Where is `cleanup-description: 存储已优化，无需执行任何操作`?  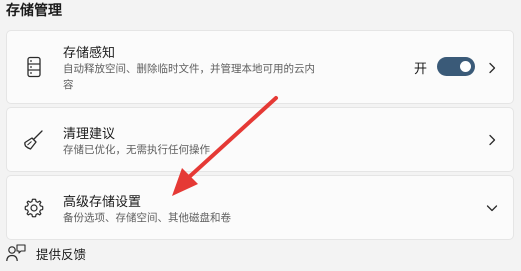
cleanup-description: 存储已优化，无需执行任何操作 is located at coordinates (136, 150).